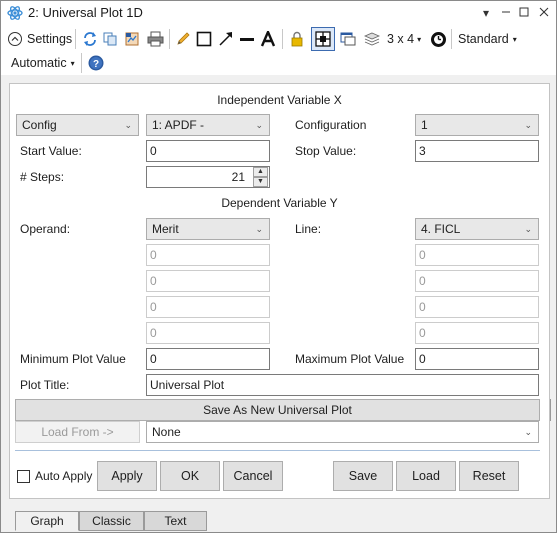  What do you see at coordinates (363, 476) in the screenshot?
I see `save-button: Save` at bounding box center [363, 476].